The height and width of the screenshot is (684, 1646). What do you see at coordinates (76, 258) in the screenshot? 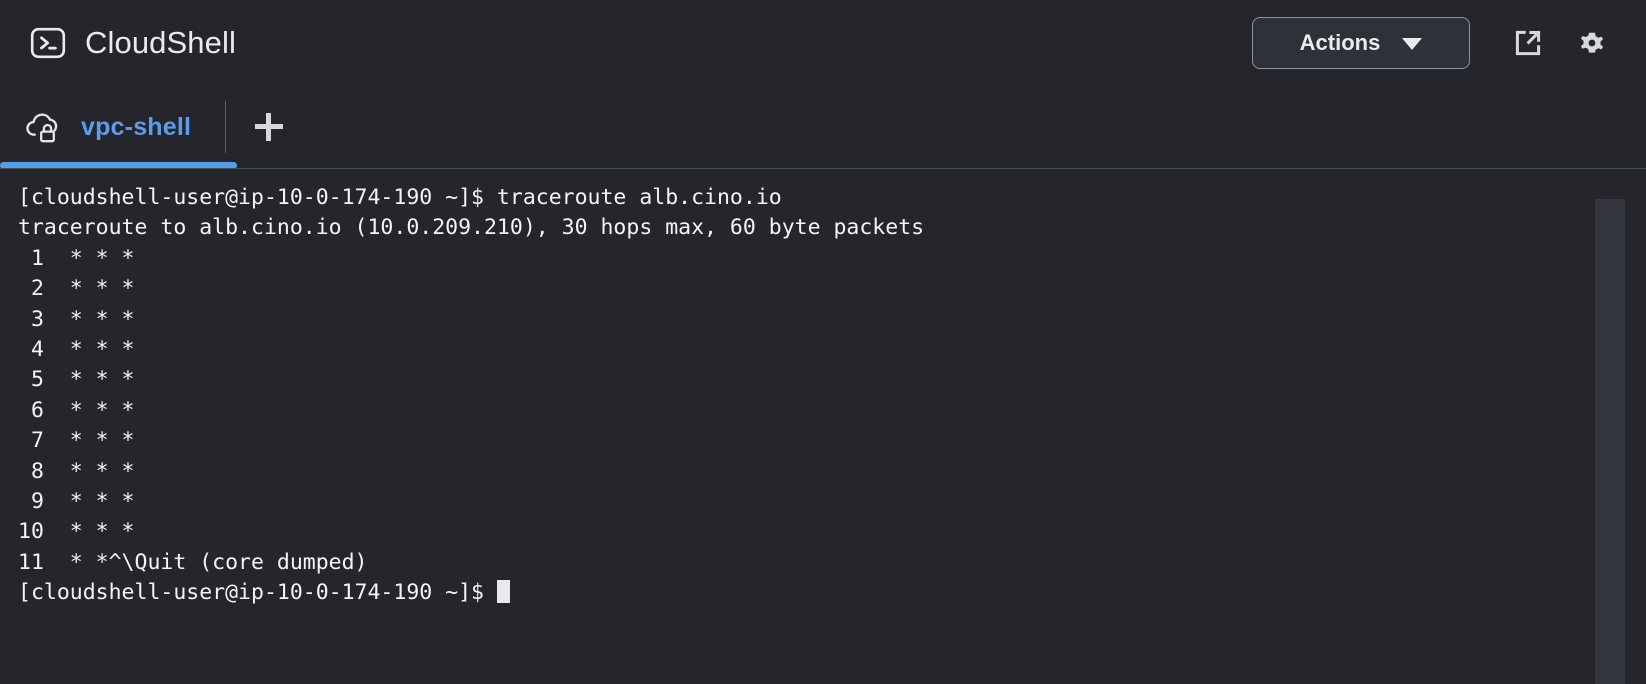
I see `terminal-line: 1 * * *` at bounding box center [76, 258].